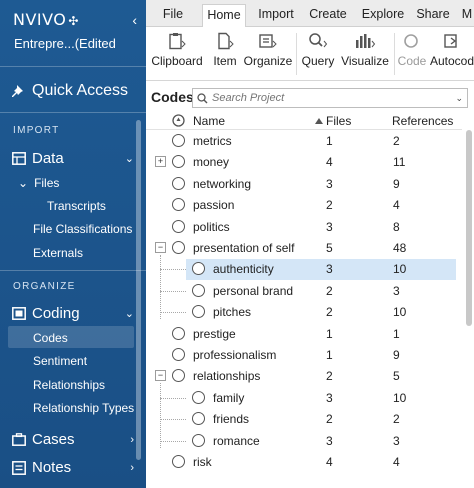 Image resolution: width=474 pixels, height=488 pixels. I want to click on code-references-count: 1, so click(396, 333).